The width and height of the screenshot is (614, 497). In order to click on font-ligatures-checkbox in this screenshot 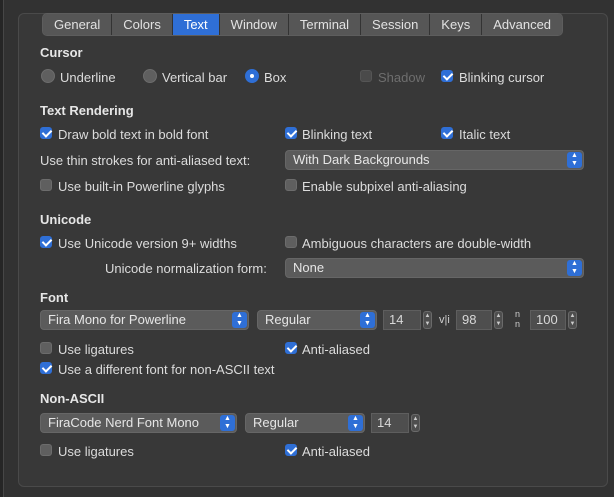, I will do `click(46, 348)`.